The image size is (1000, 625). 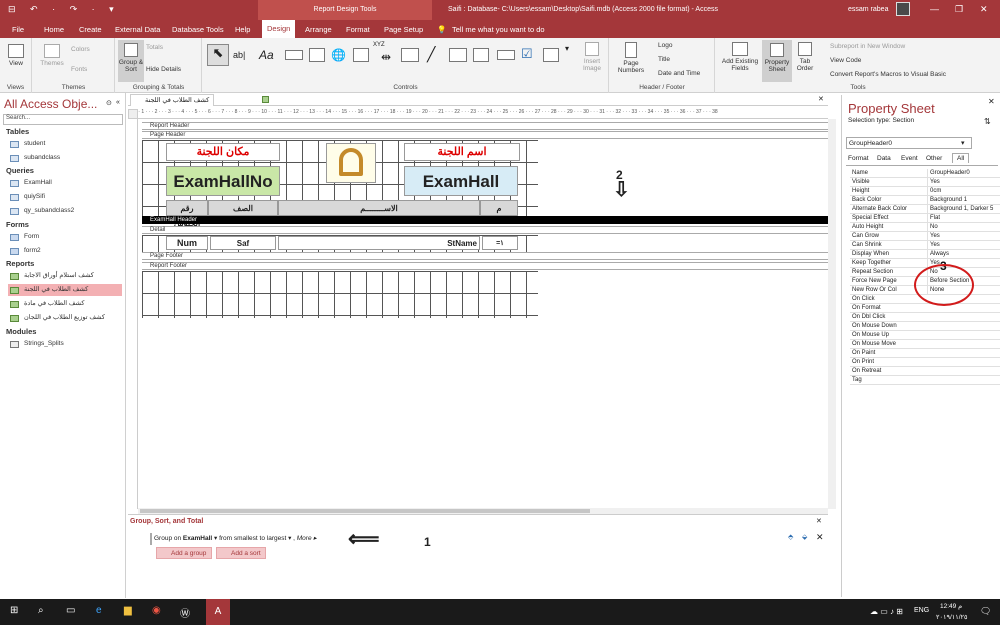 I want to click on property-row: Special Effect Flat, so click(x=925, y=218).